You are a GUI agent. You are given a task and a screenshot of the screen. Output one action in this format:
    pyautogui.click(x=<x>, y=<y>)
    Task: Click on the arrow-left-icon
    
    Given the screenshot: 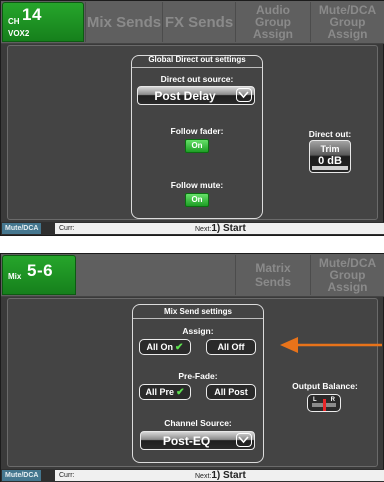 What is the action you would take?
    pyautogui.click(x=331, y=345)
    